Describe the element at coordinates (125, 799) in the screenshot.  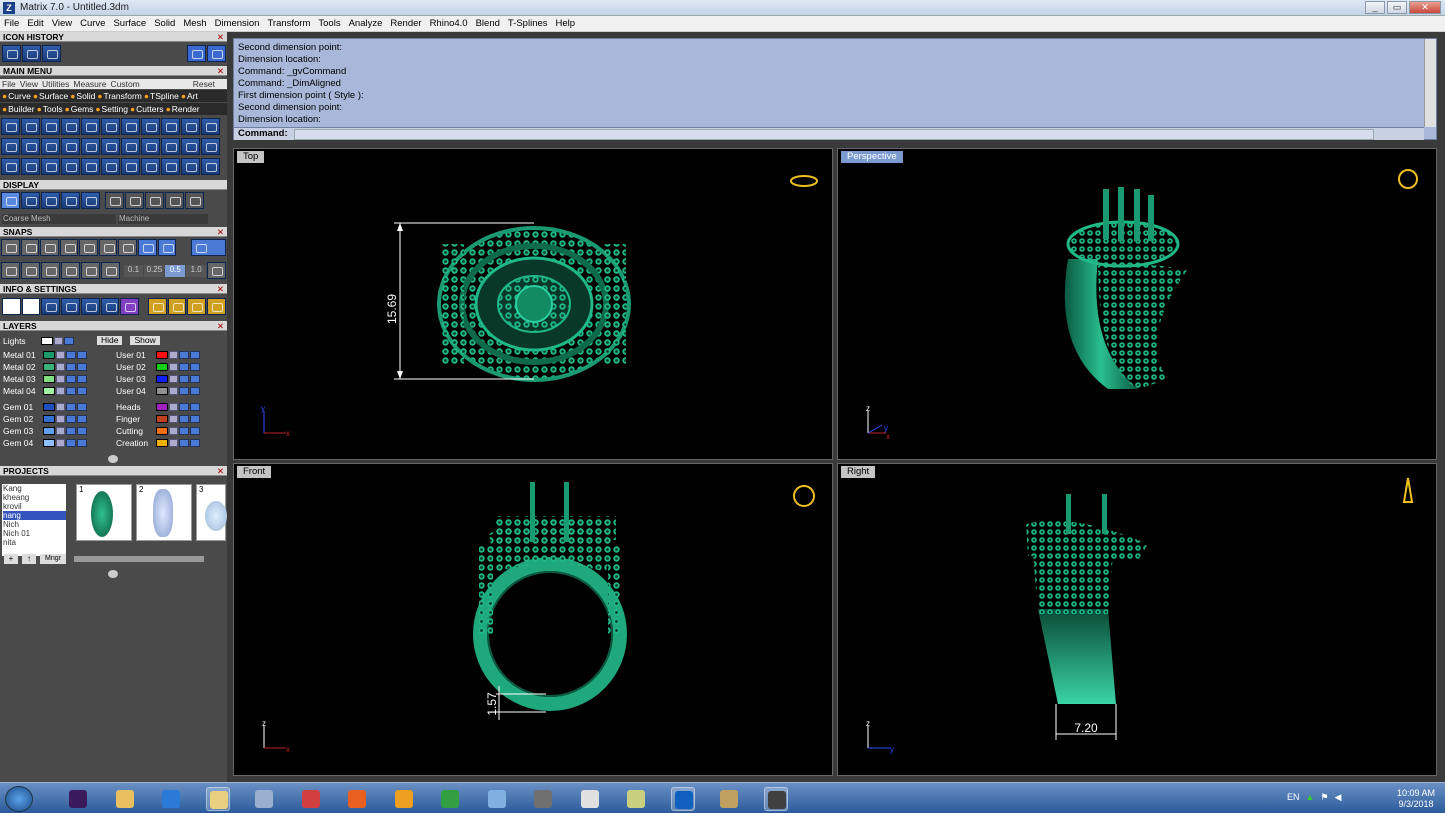
I see `folder-icon` at that location.